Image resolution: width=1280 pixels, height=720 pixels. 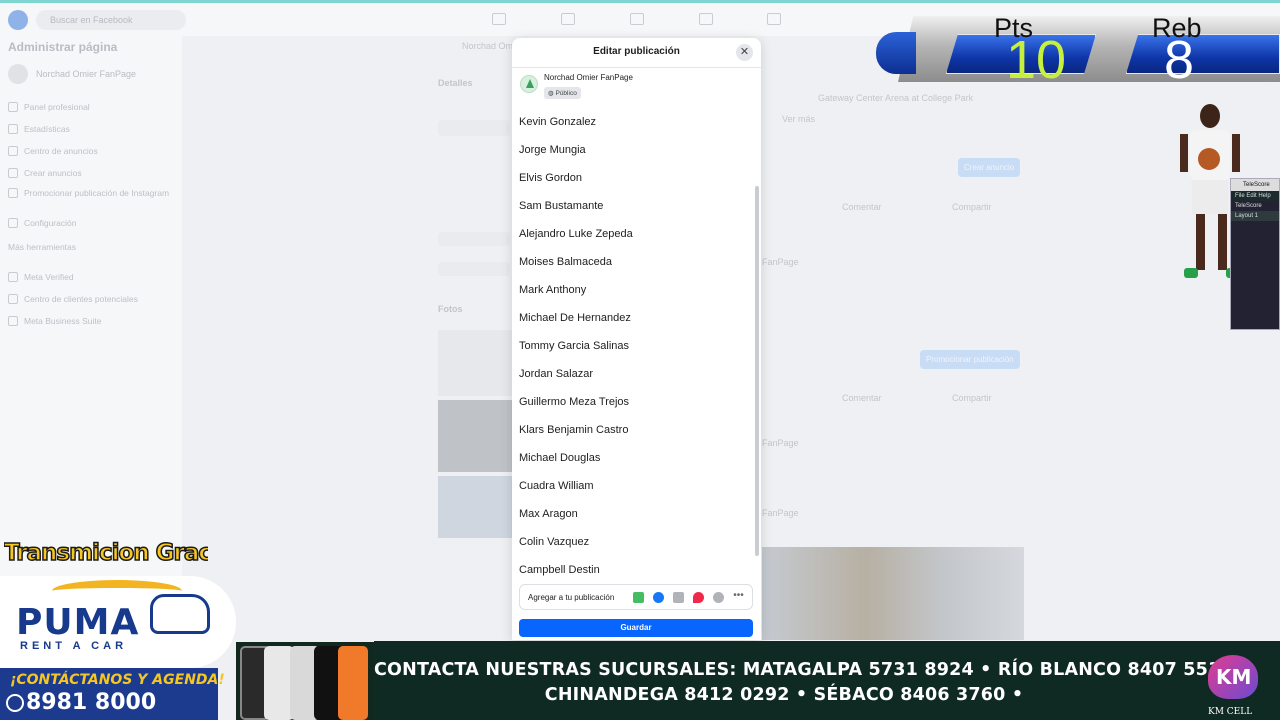 What do you see at coordinates (93, 277) in the screenshot?
I see `sidebar-item-meta-verified: Meta Verified` at bounding box center [93, 277].